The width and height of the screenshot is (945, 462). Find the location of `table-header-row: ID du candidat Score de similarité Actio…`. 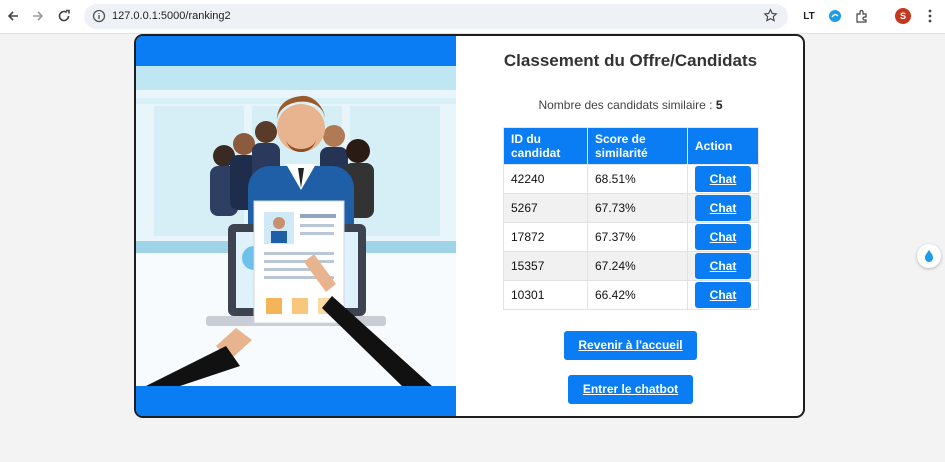

table-header-row: ID du candidat Score de similarité Actio… is located at coordinates (631, 146).